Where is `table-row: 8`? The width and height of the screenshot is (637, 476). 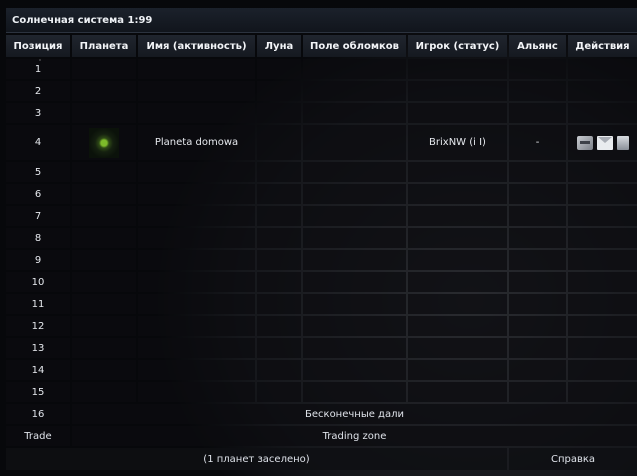 table-row: 8 is located at coordinates (321, 238).